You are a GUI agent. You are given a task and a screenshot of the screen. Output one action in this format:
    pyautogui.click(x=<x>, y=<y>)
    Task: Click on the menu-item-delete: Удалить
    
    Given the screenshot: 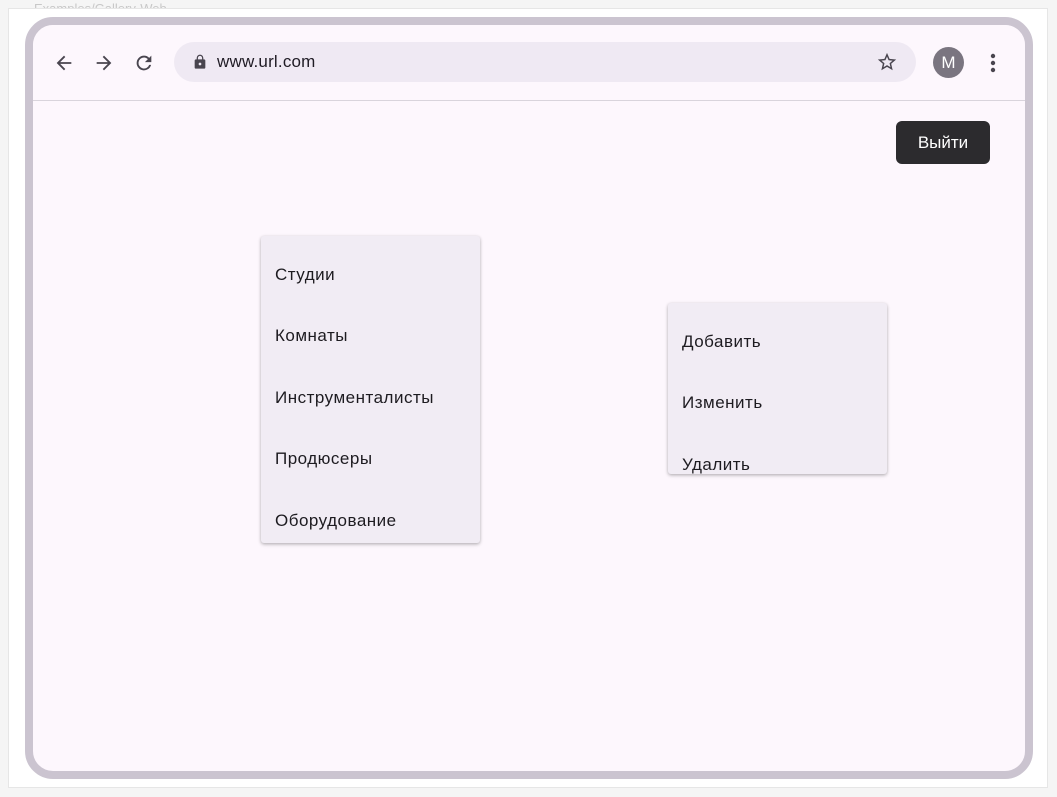 What is the action you would take?
    pyautogui.click(x=777, y=464)
    